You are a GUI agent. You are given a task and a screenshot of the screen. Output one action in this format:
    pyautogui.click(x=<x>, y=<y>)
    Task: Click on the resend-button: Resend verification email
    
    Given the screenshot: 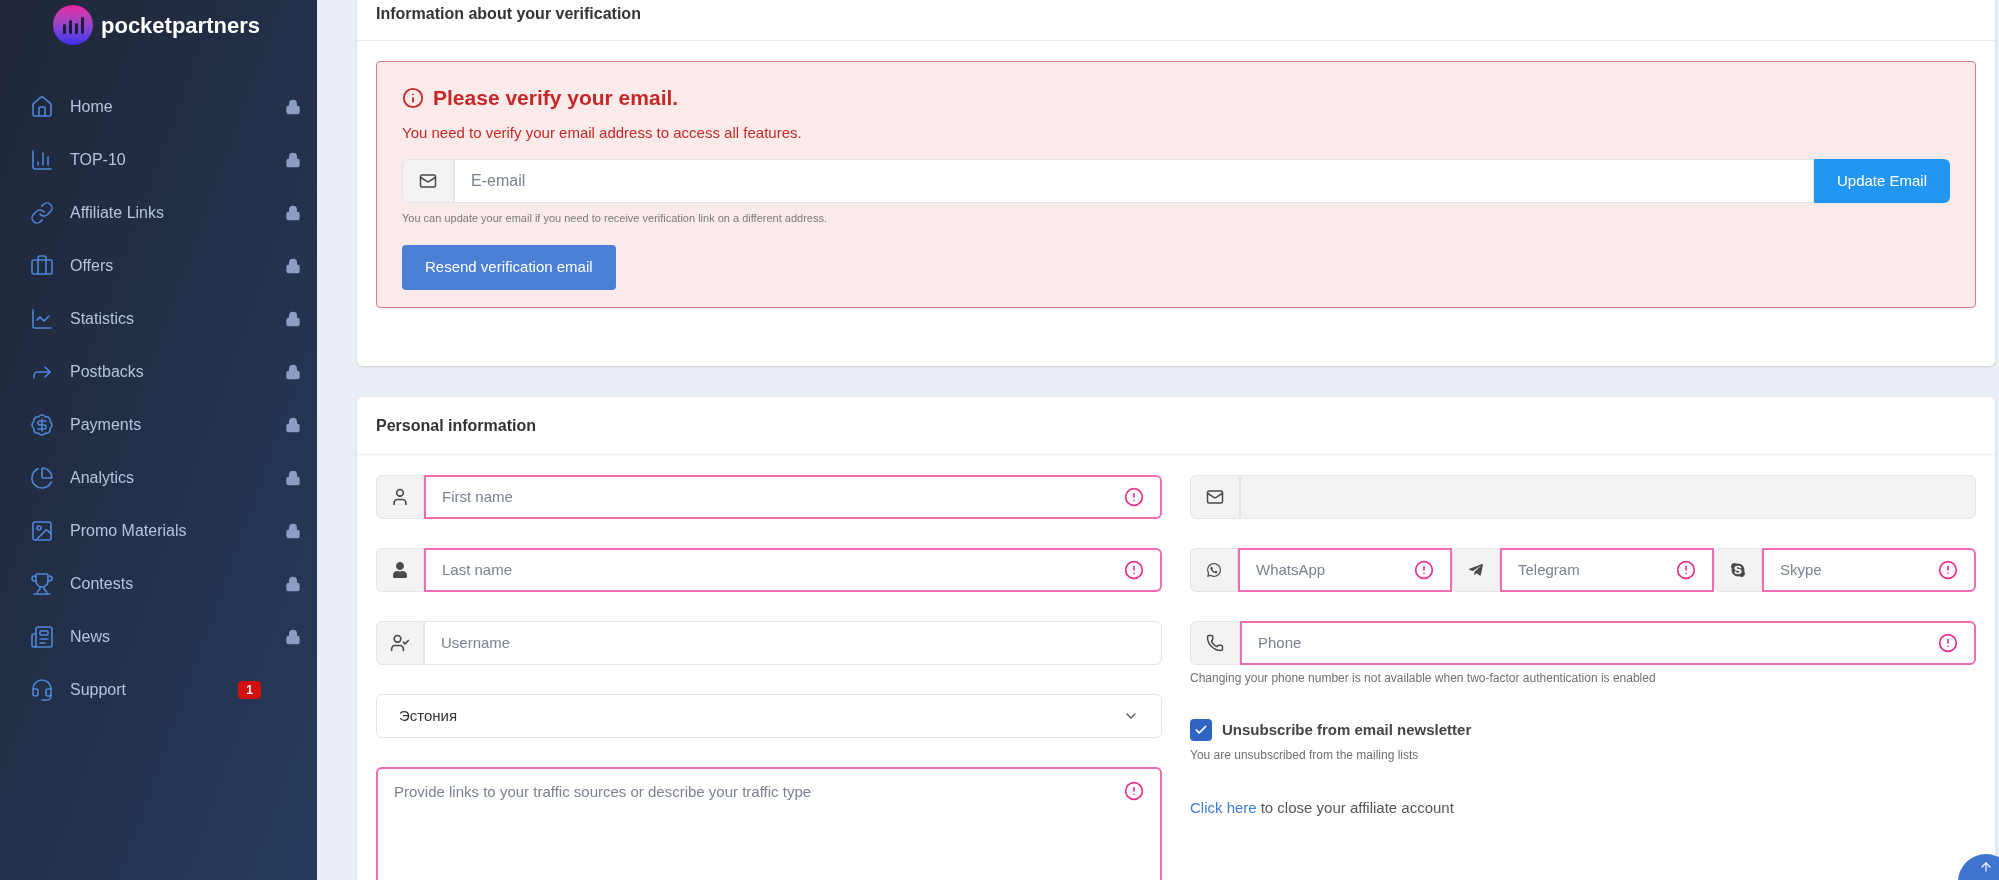 What is the action you would take?
    pyautogui.click(x=509, y=267)
    